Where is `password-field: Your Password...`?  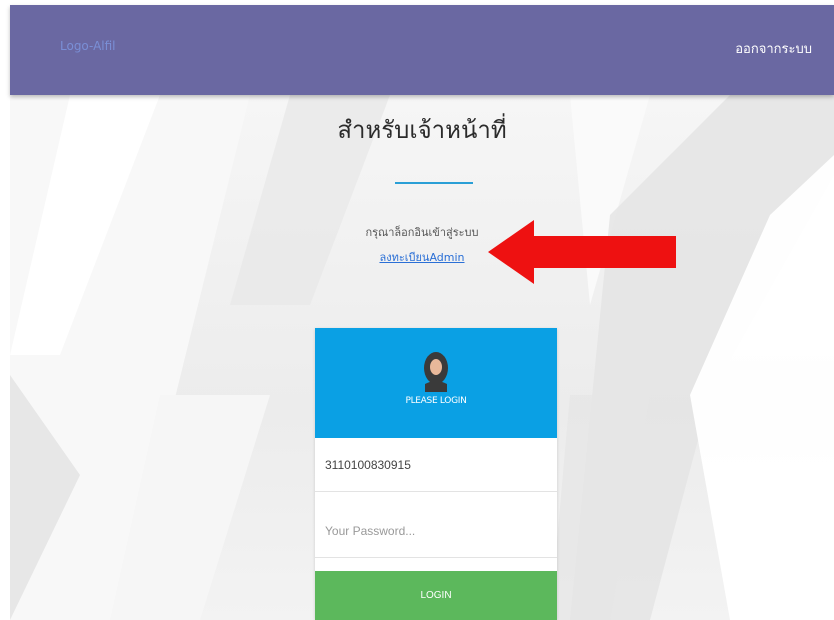 password-field: Your Password... is located at coordinates (436, 531).